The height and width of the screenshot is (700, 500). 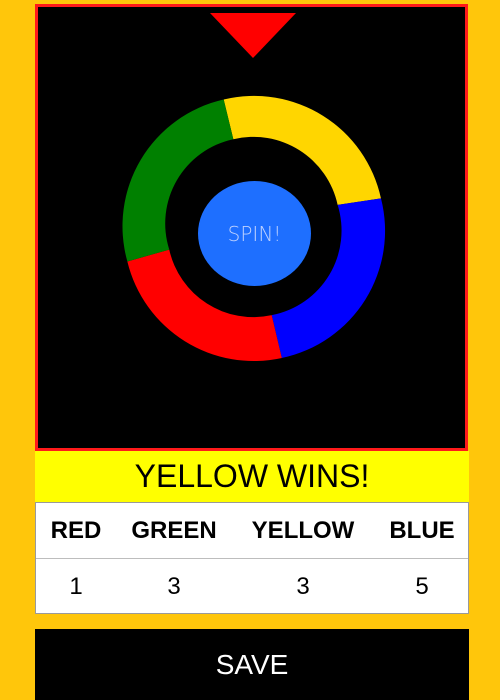 What do you see at coordinates (76, 586) in the screenshot?
I see `score-value-red: 1` at bounding box center [76, 586].